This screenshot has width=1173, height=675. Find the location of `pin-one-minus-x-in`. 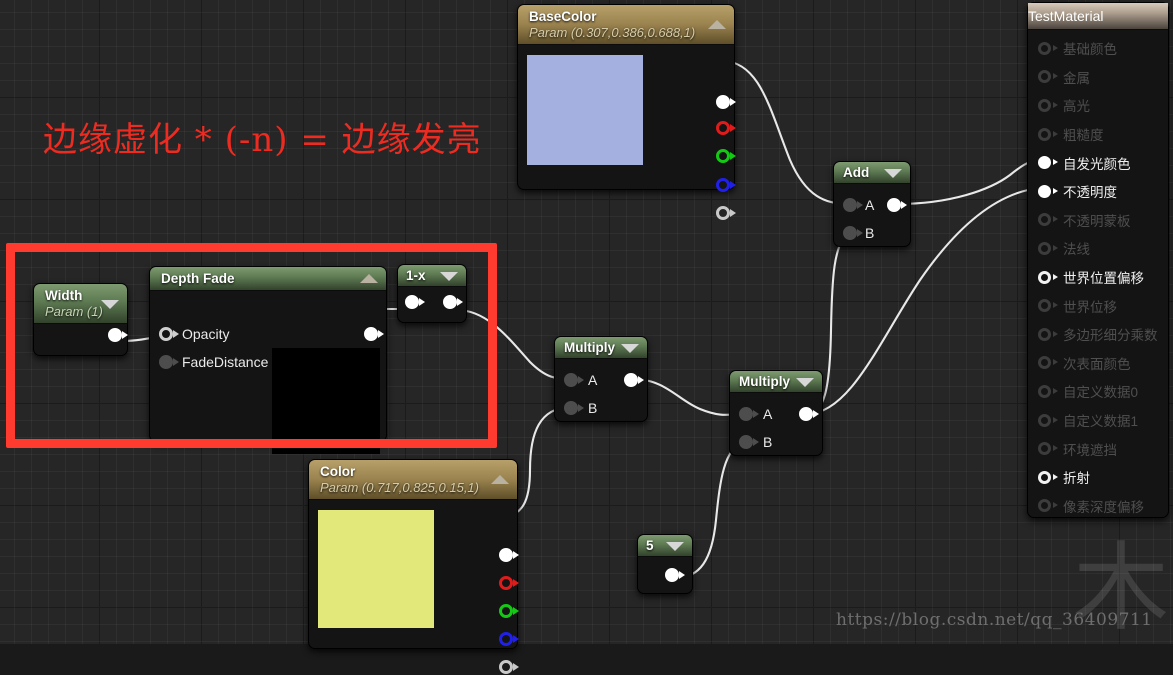

pin-one-minus-x-in is located at coordinates (415, 302).